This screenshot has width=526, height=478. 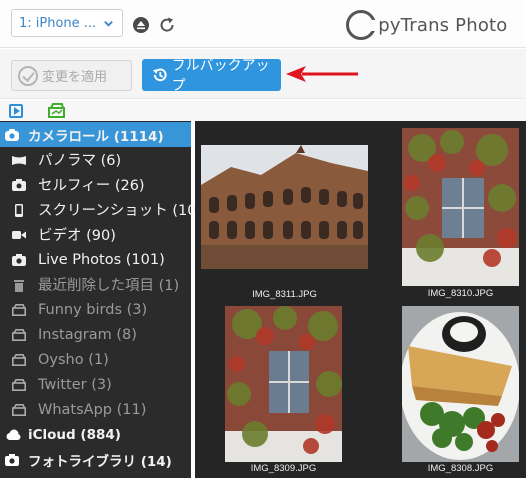 I want to click on refresh-icon, so click(x=167, y=25).